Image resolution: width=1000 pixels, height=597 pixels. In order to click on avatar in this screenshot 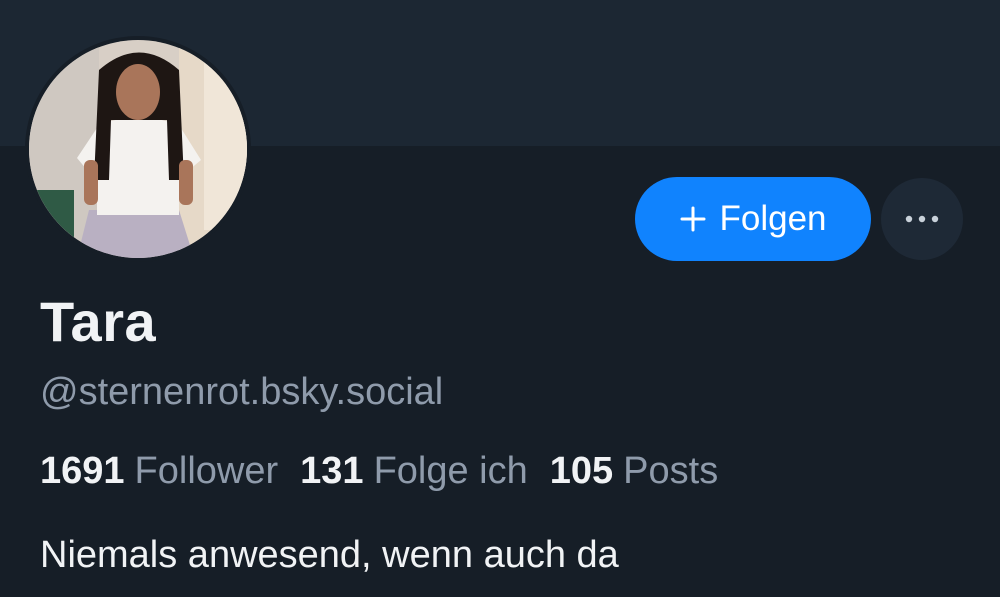, I will do `click(138, 149)`.